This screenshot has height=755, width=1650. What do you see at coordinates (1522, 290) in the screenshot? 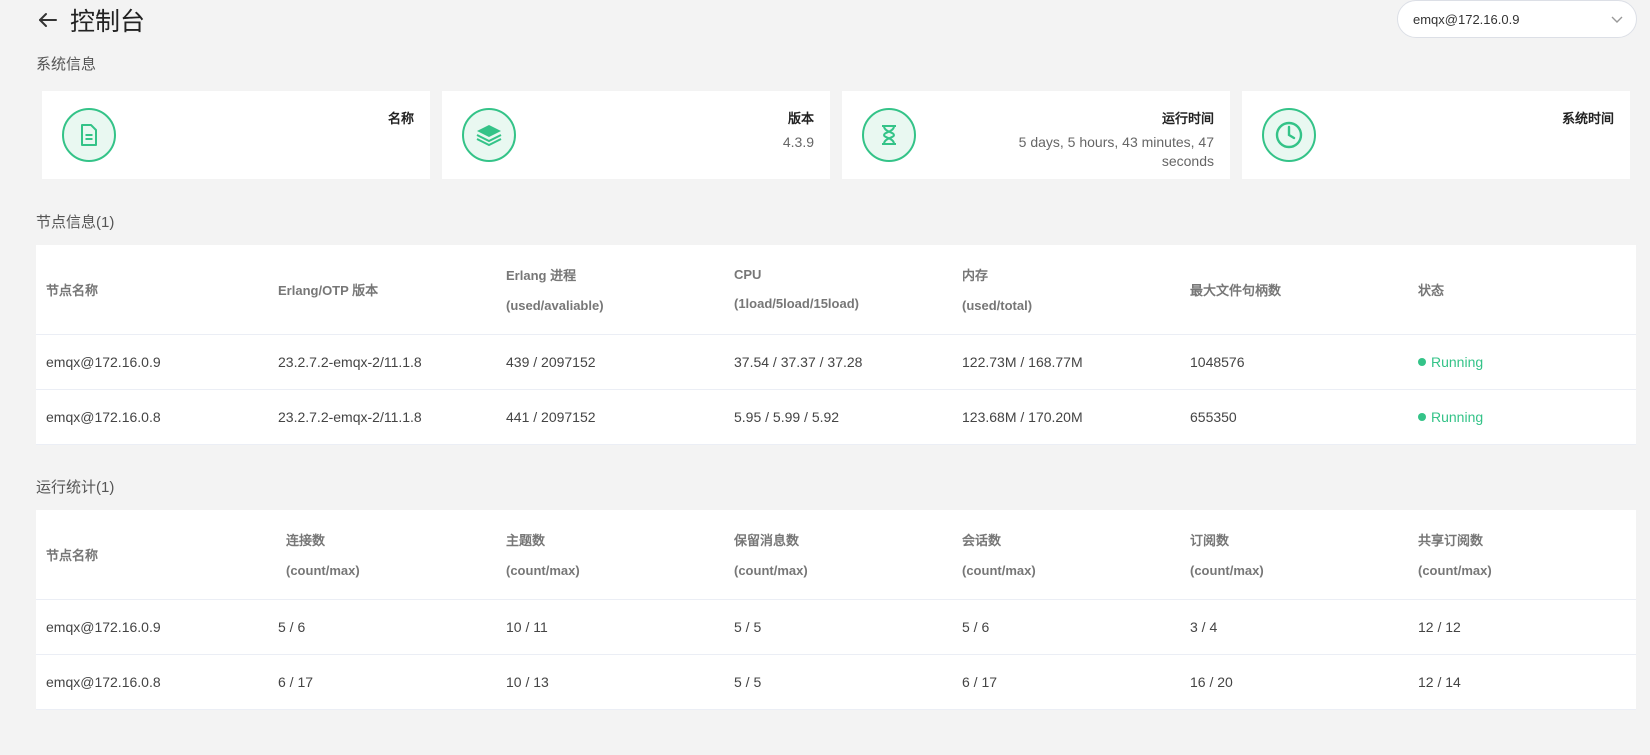
I see `header-status: 状态` at bounding box center [1522, 290].